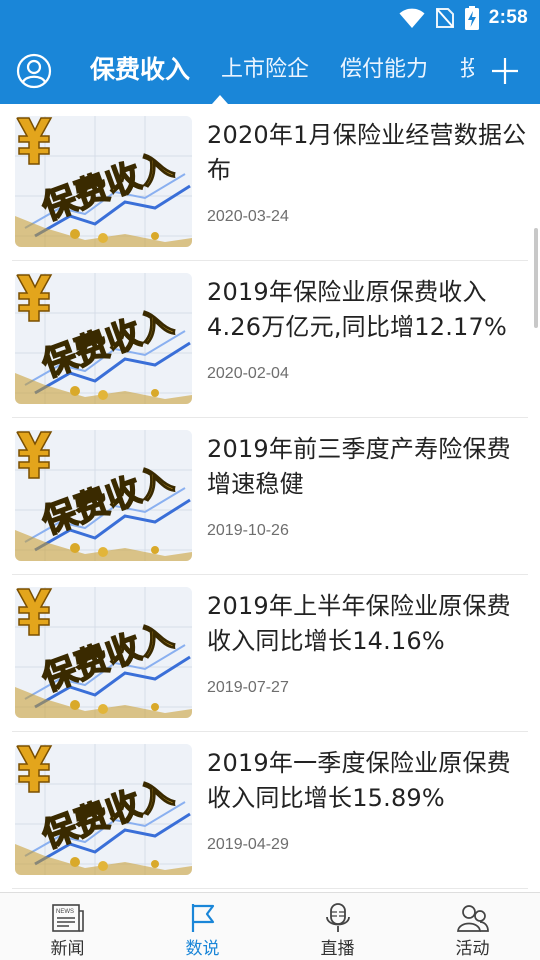  I want to click on profile-button, so click(34, 71).